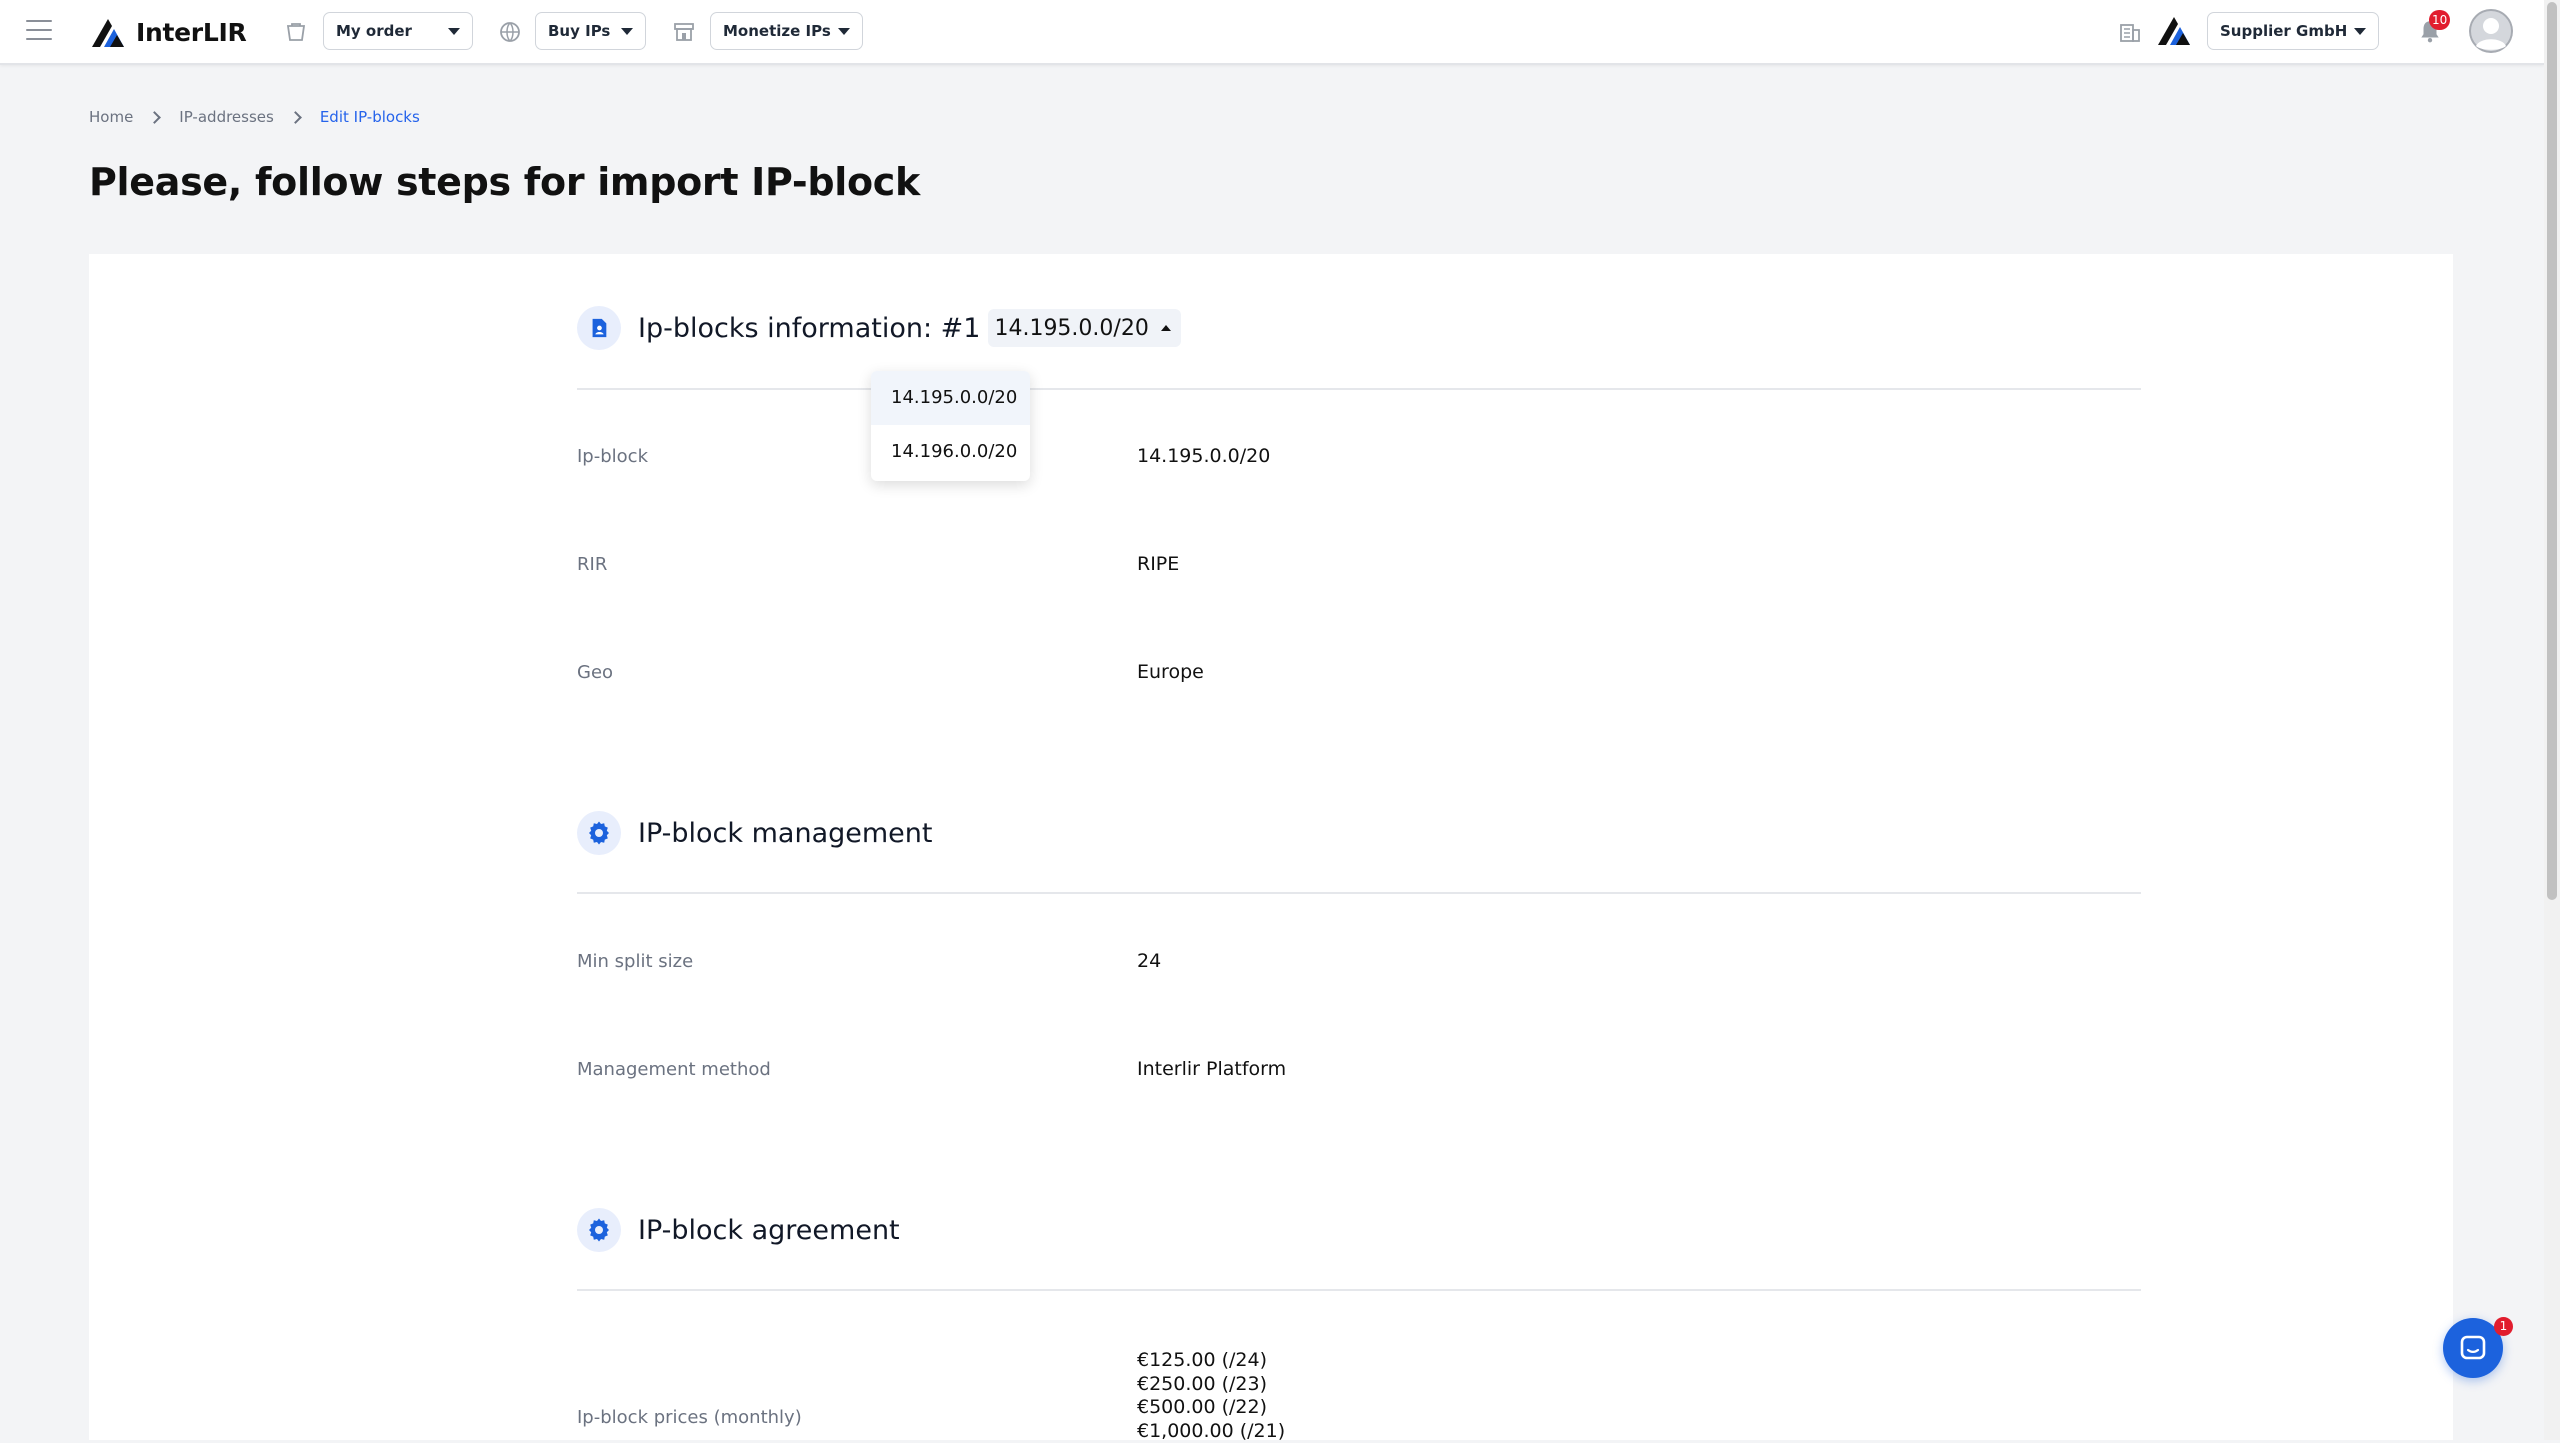 Image resolution: width=2560 pixels, height=1443 pixels. I want to click on scrollbar-thumb, so click(2552, 451).